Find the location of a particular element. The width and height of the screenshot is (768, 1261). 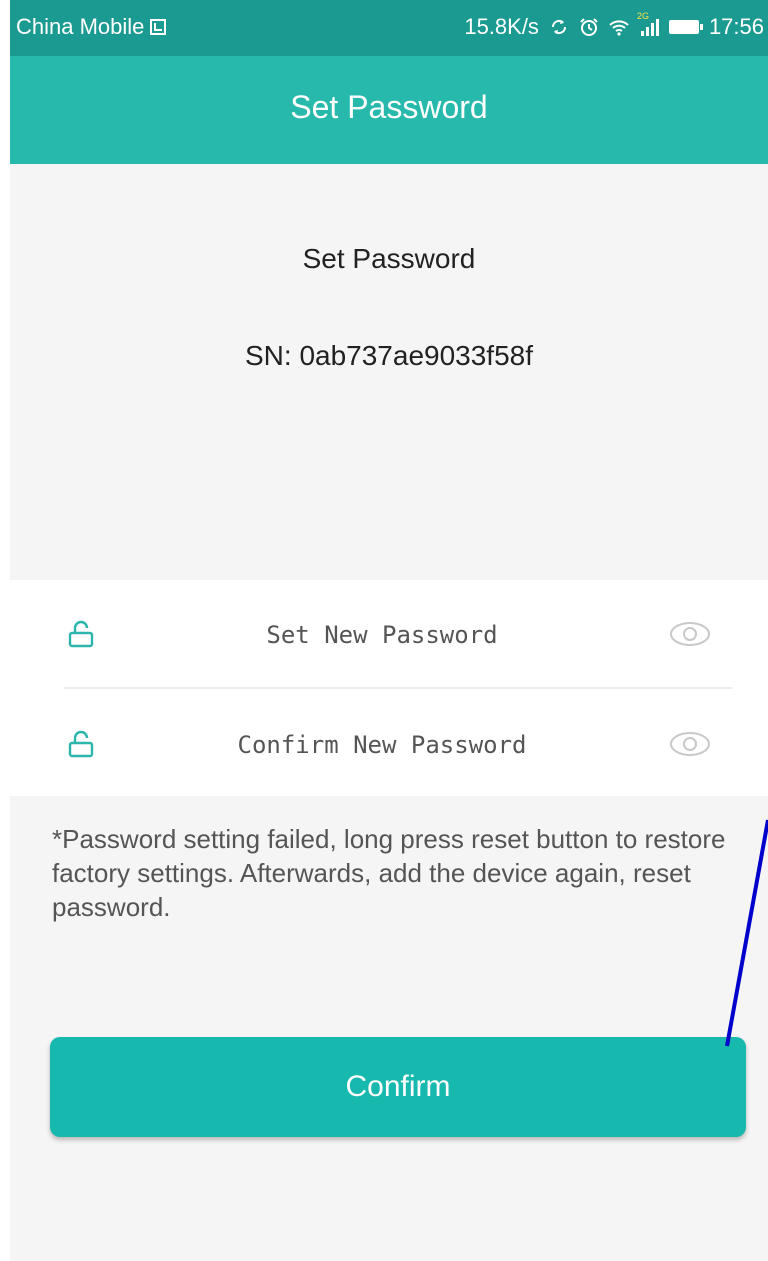

new-password-row is located at coordinates (389, 634).